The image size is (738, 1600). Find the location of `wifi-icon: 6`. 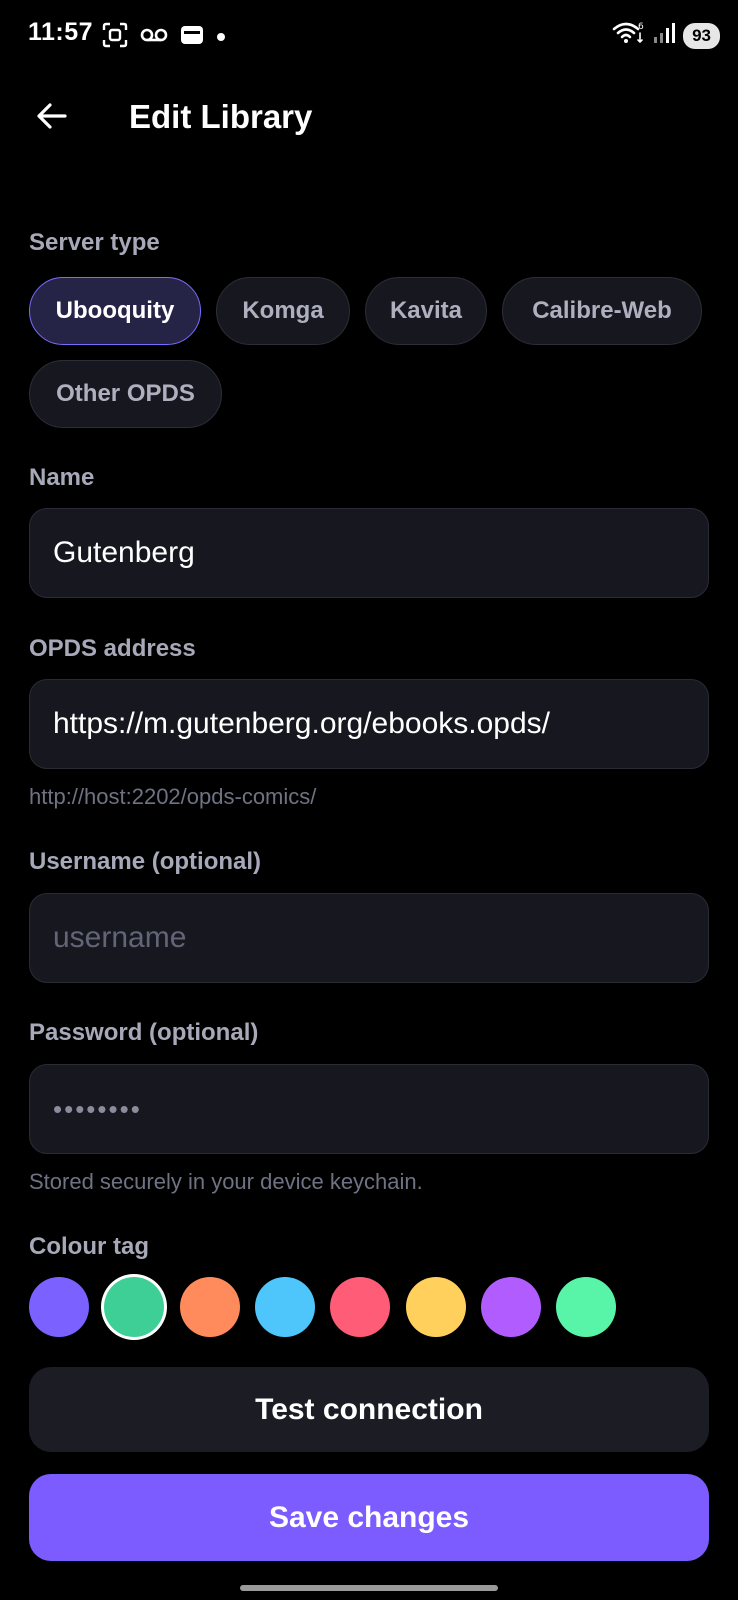

wifi-icon: 6 is located at coordinates (628, 35).